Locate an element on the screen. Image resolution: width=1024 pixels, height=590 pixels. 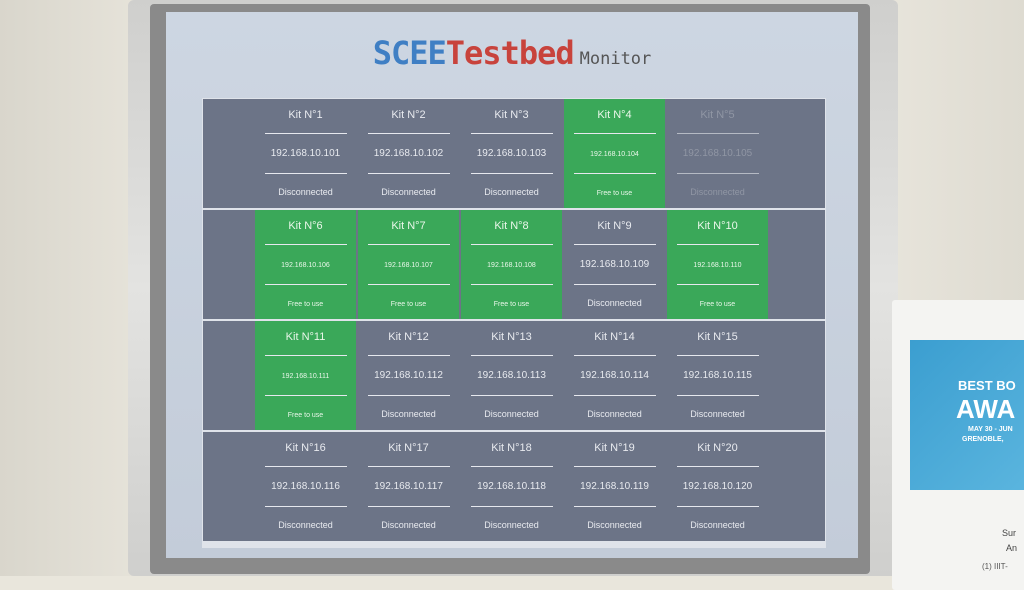
kit-cell: Kit N°8 192.168.10.108 Free to use is located at coordinates (511, 264).